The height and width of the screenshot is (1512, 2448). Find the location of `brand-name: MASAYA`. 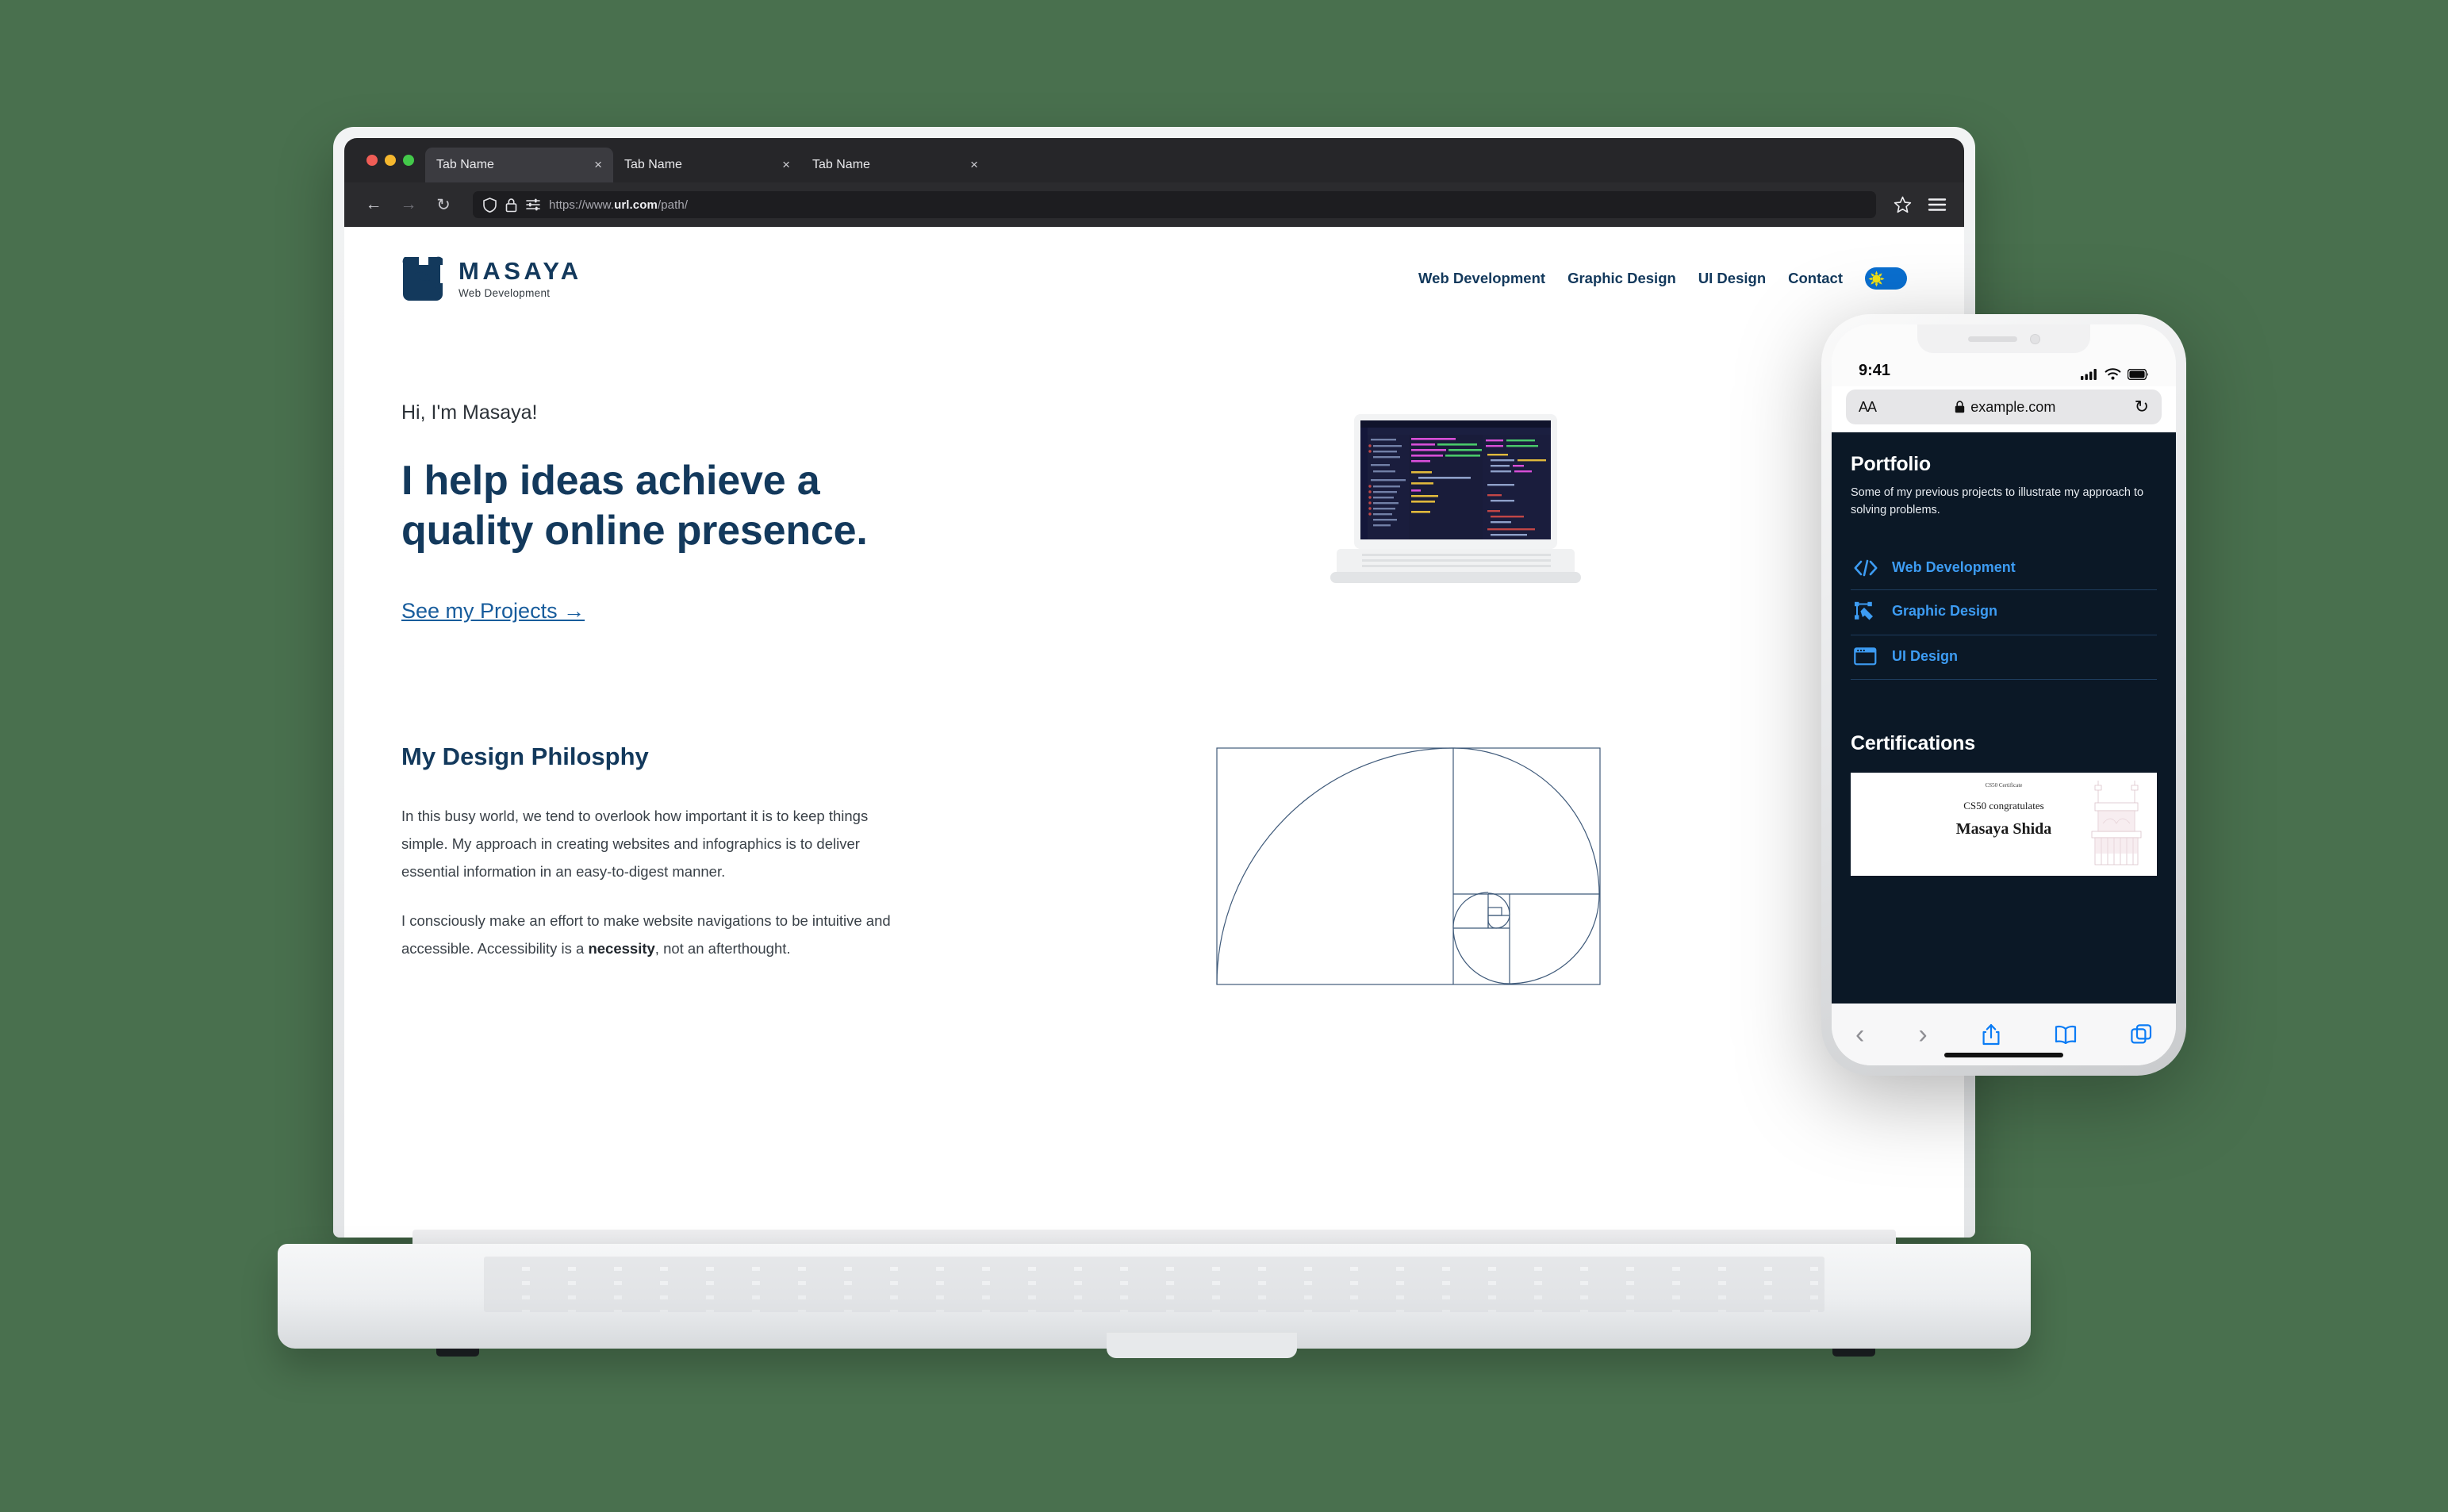

brand-name: MASAYA is located at coordinates (520, 270).